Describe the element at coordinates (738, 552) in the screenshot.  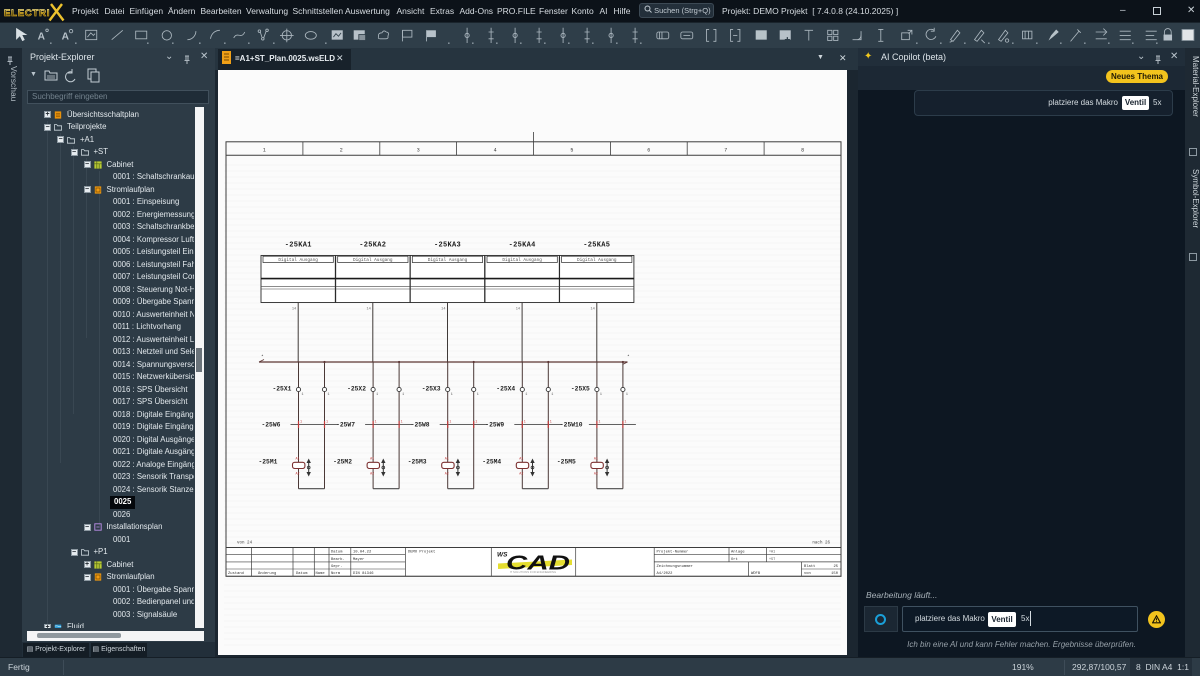
I see `svg-text: Anlage` at that location.